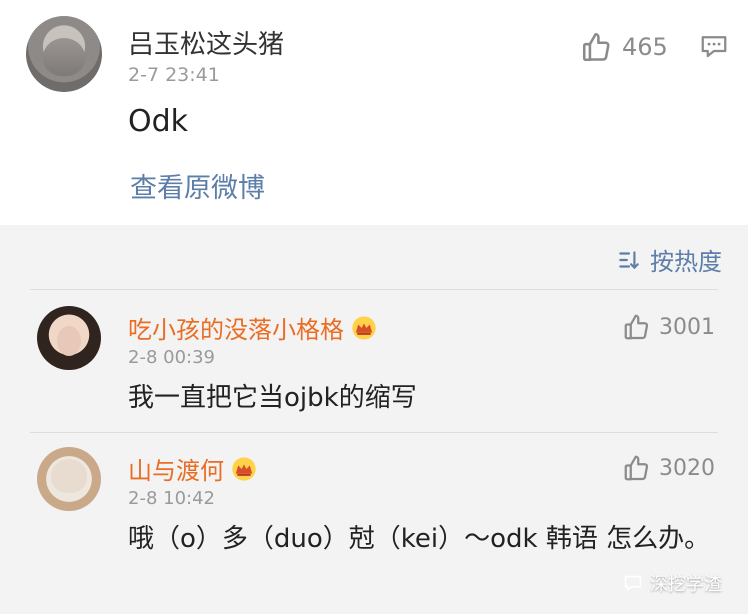  Describe the element at coordinates (686, 262) in the screenshot. I see `sort-label: 按热度` at that location.